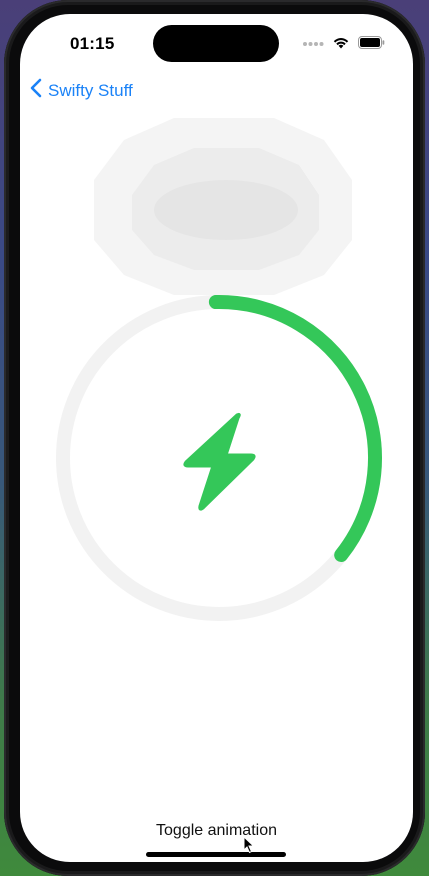  What do you see at coordinates (295, 429) in the screenshot?
I see `ring-progress-arc` at bounding box center [295, 429].